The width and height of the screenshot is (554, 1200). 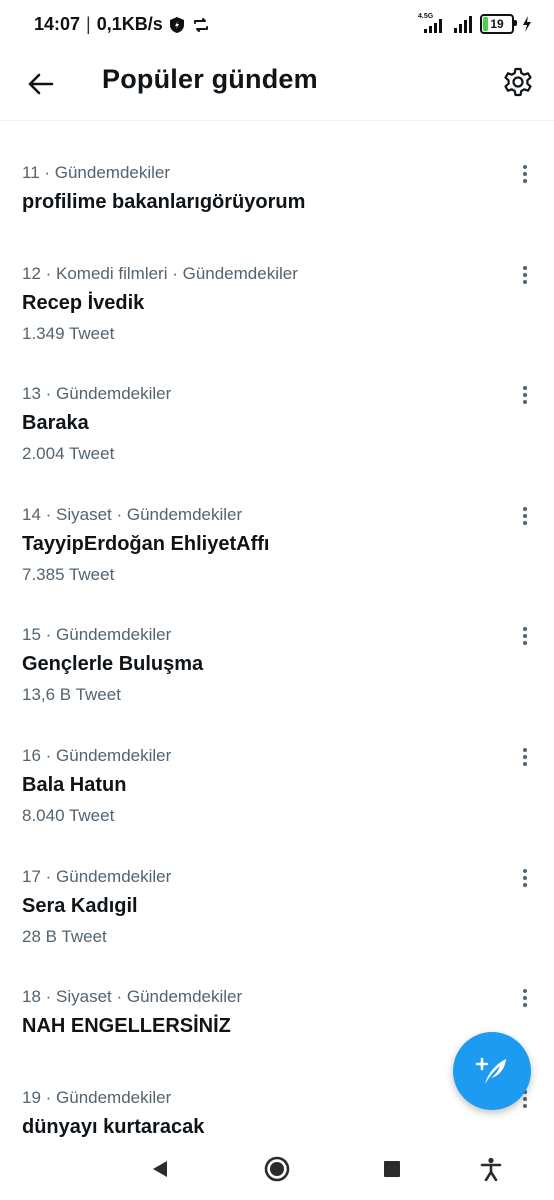 I want to click on circle-home-icon, so click(x=277, y=1169).